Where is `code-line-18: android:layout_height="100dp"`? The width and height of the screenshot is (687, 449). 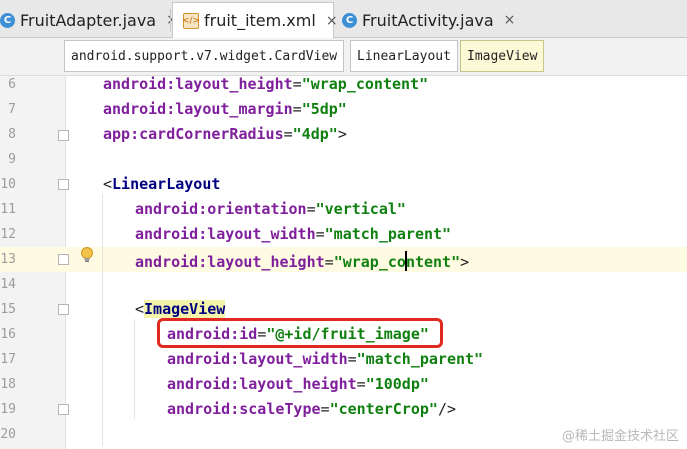
code-line-18: android:layout_height="100dp" is located at coordinates (376, 384).